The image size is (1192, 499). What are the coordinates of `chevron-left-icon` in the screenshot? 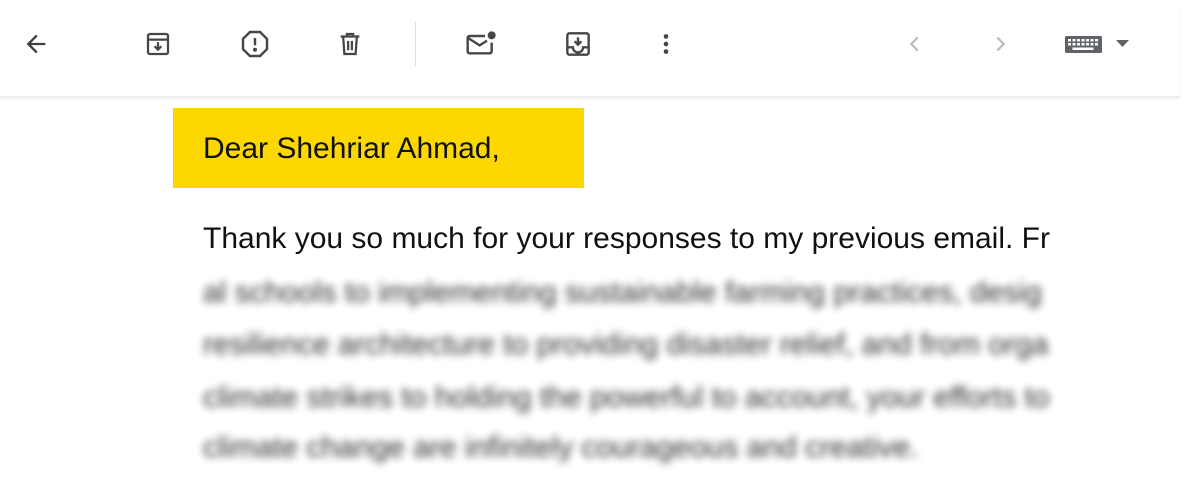 It's located at (915, 44).